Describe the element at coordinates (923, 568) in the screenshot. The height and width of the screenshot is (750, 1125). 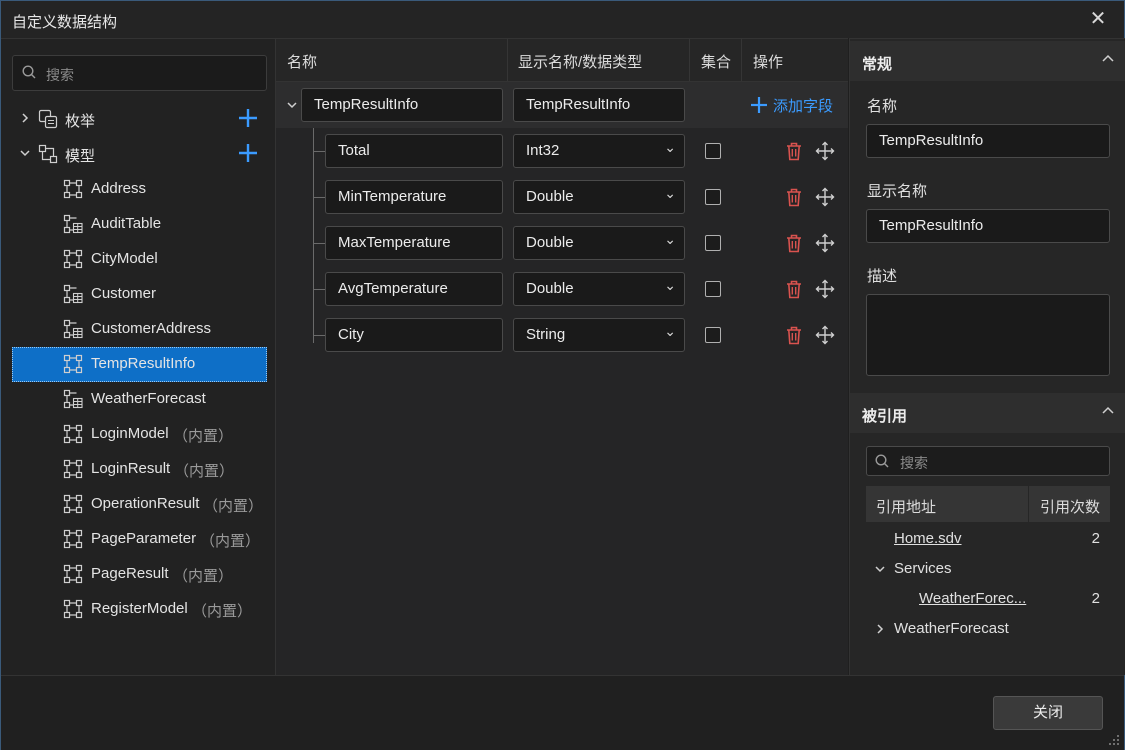
I see `reference-folder-label: Services` at that location.